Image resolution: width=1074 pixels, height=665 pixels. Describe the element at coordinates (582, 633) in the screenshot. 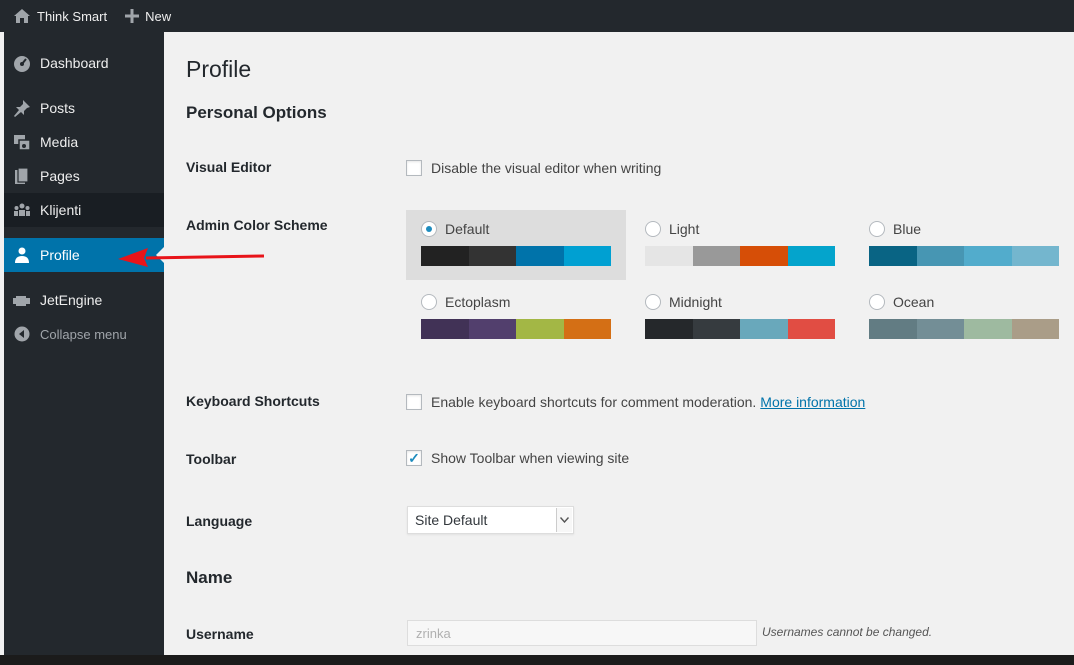

I see `username-input: zrinka` at that location.